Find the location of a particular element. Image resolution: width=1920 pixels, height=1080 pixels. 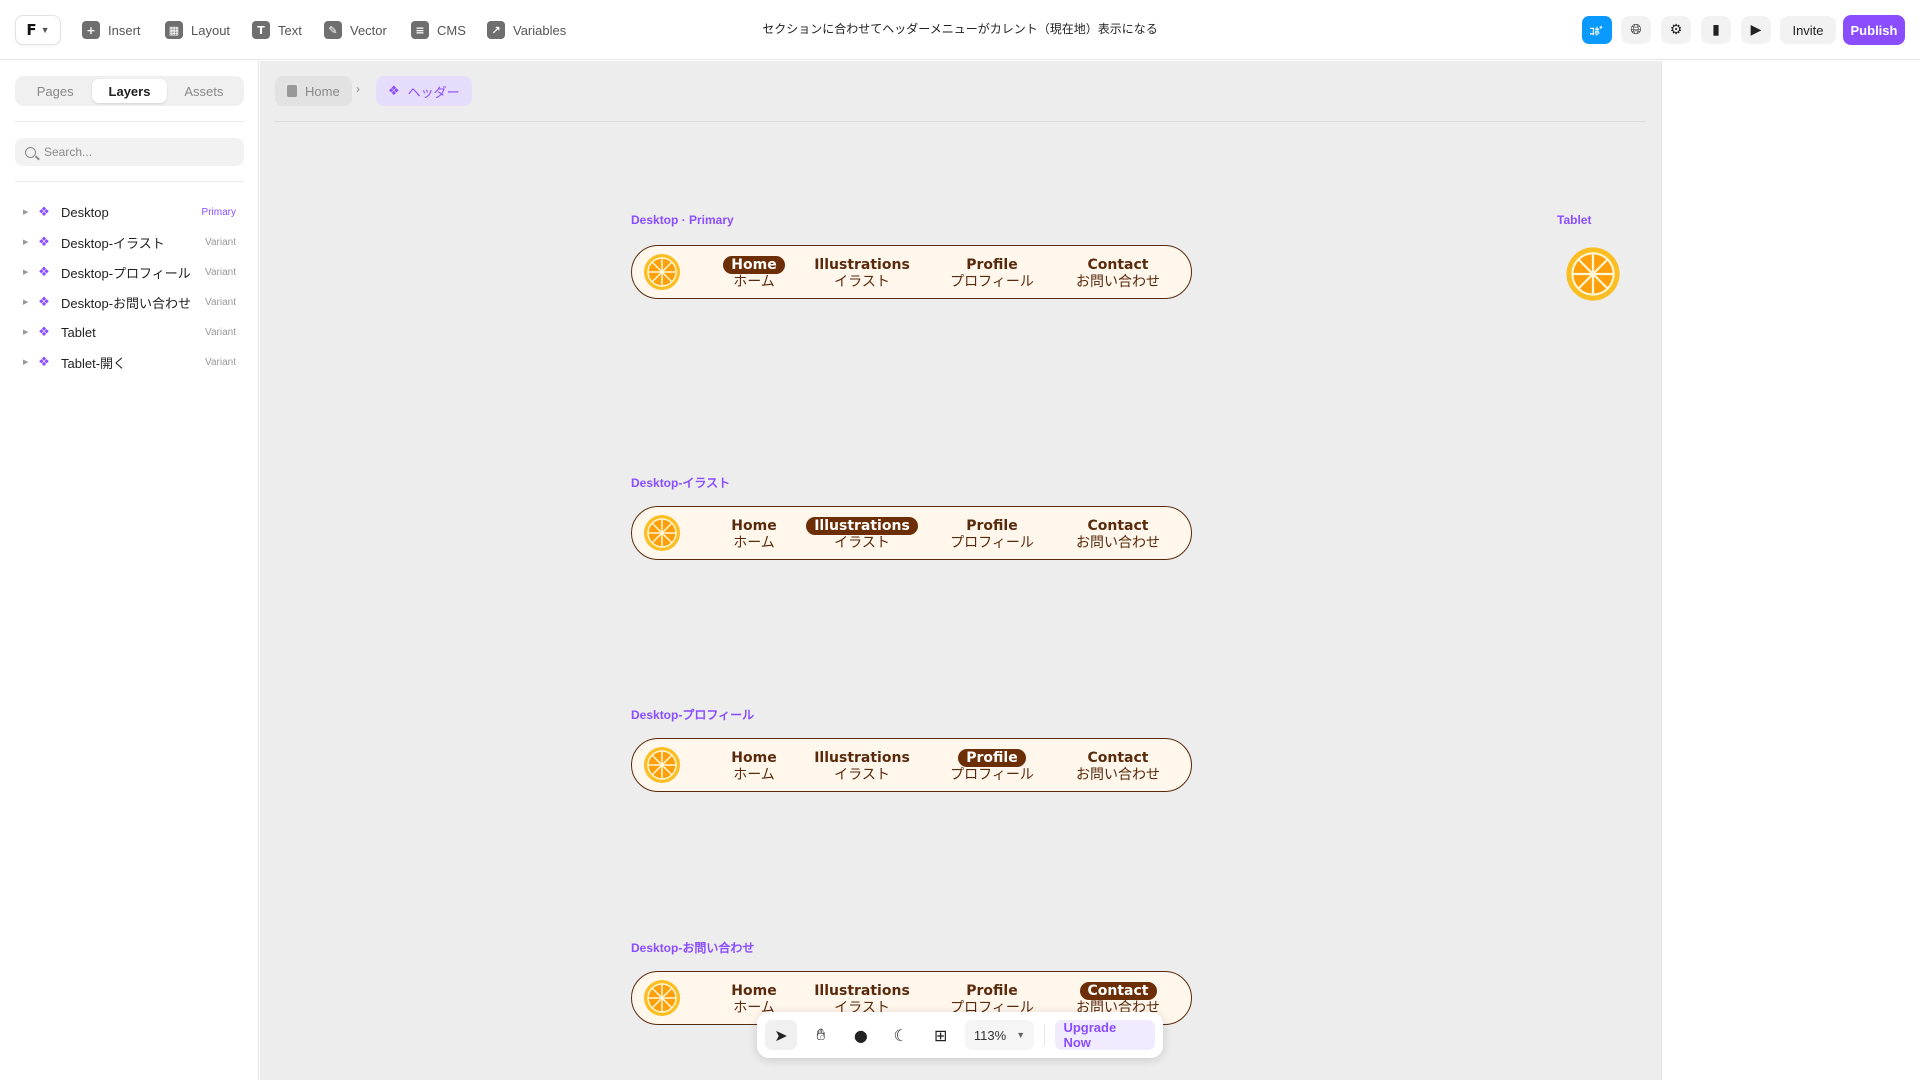

chevron-right-icon: › is located at coordinates (358, 89).